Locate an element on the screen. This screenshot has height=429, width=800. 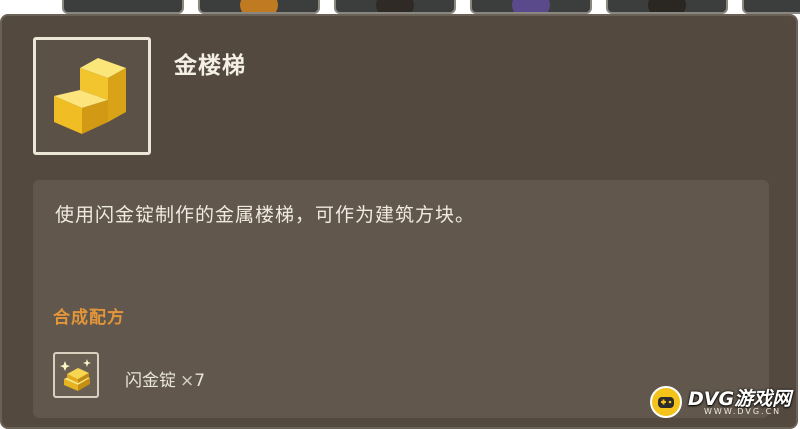
item-name: 金楼梯 is located at coordinates (210, 66).